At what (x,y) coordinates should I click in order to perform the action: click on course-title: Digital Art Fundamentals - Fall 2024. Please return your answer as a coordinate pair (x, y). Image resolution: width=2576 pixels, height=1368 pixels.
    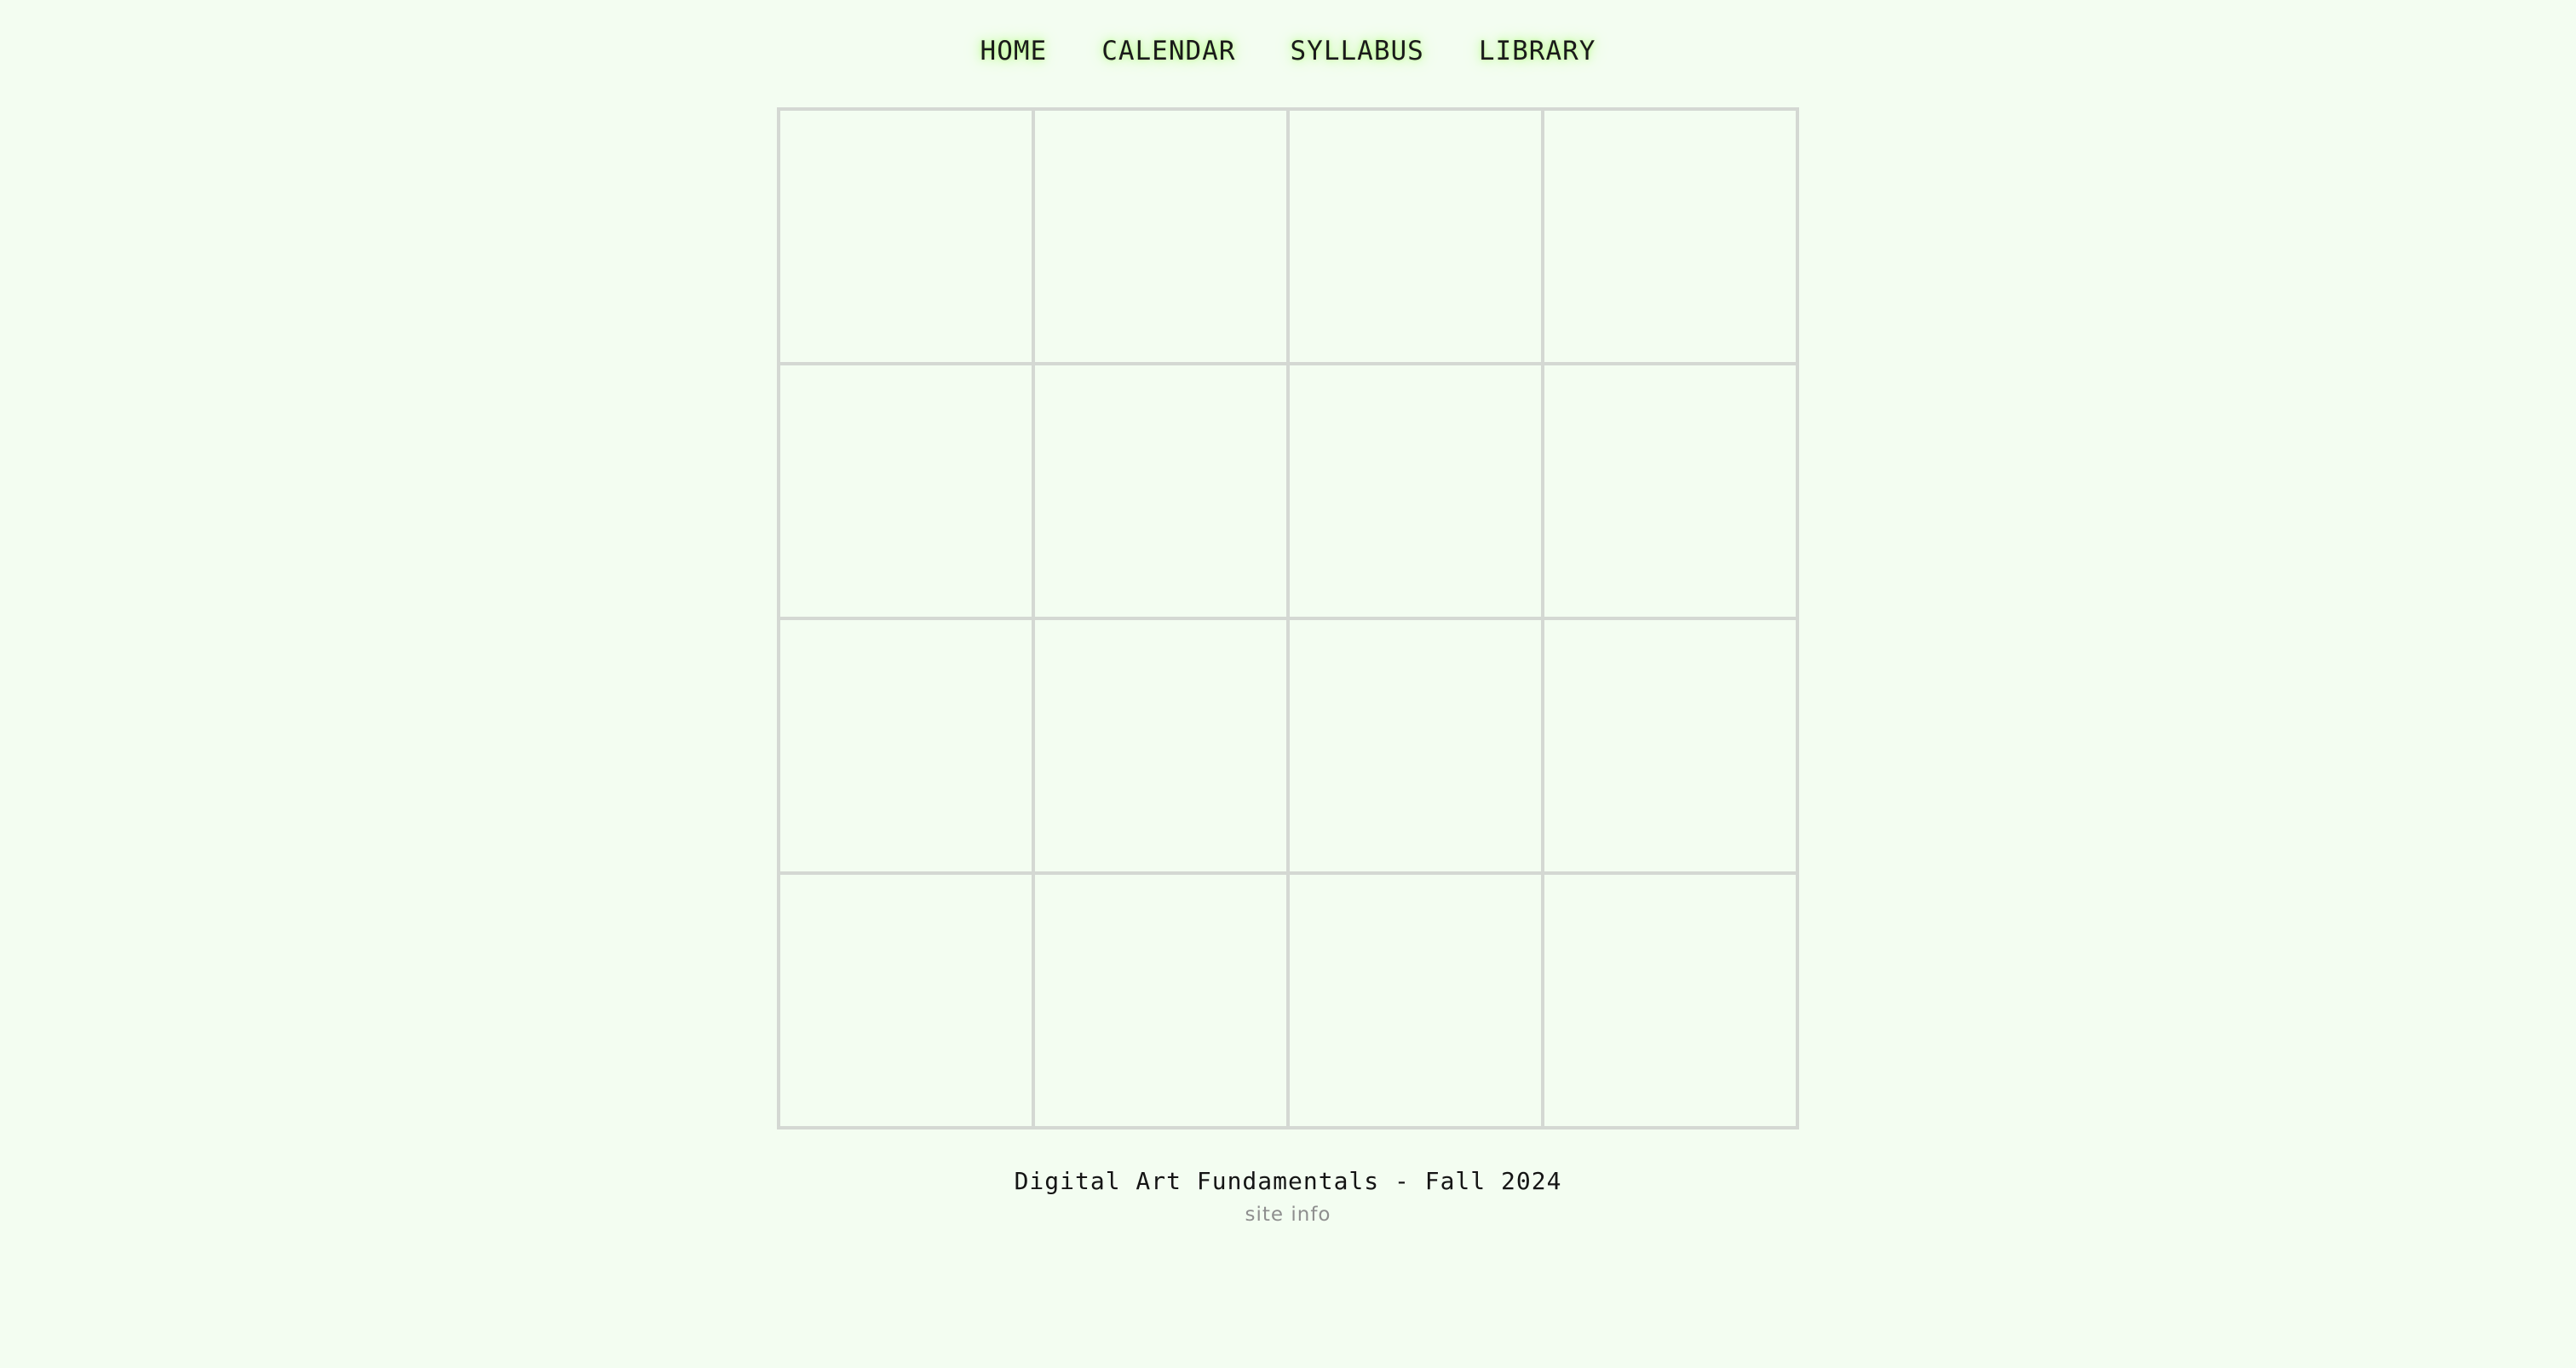
    Looking at the image, I should click on (1288, 1181).